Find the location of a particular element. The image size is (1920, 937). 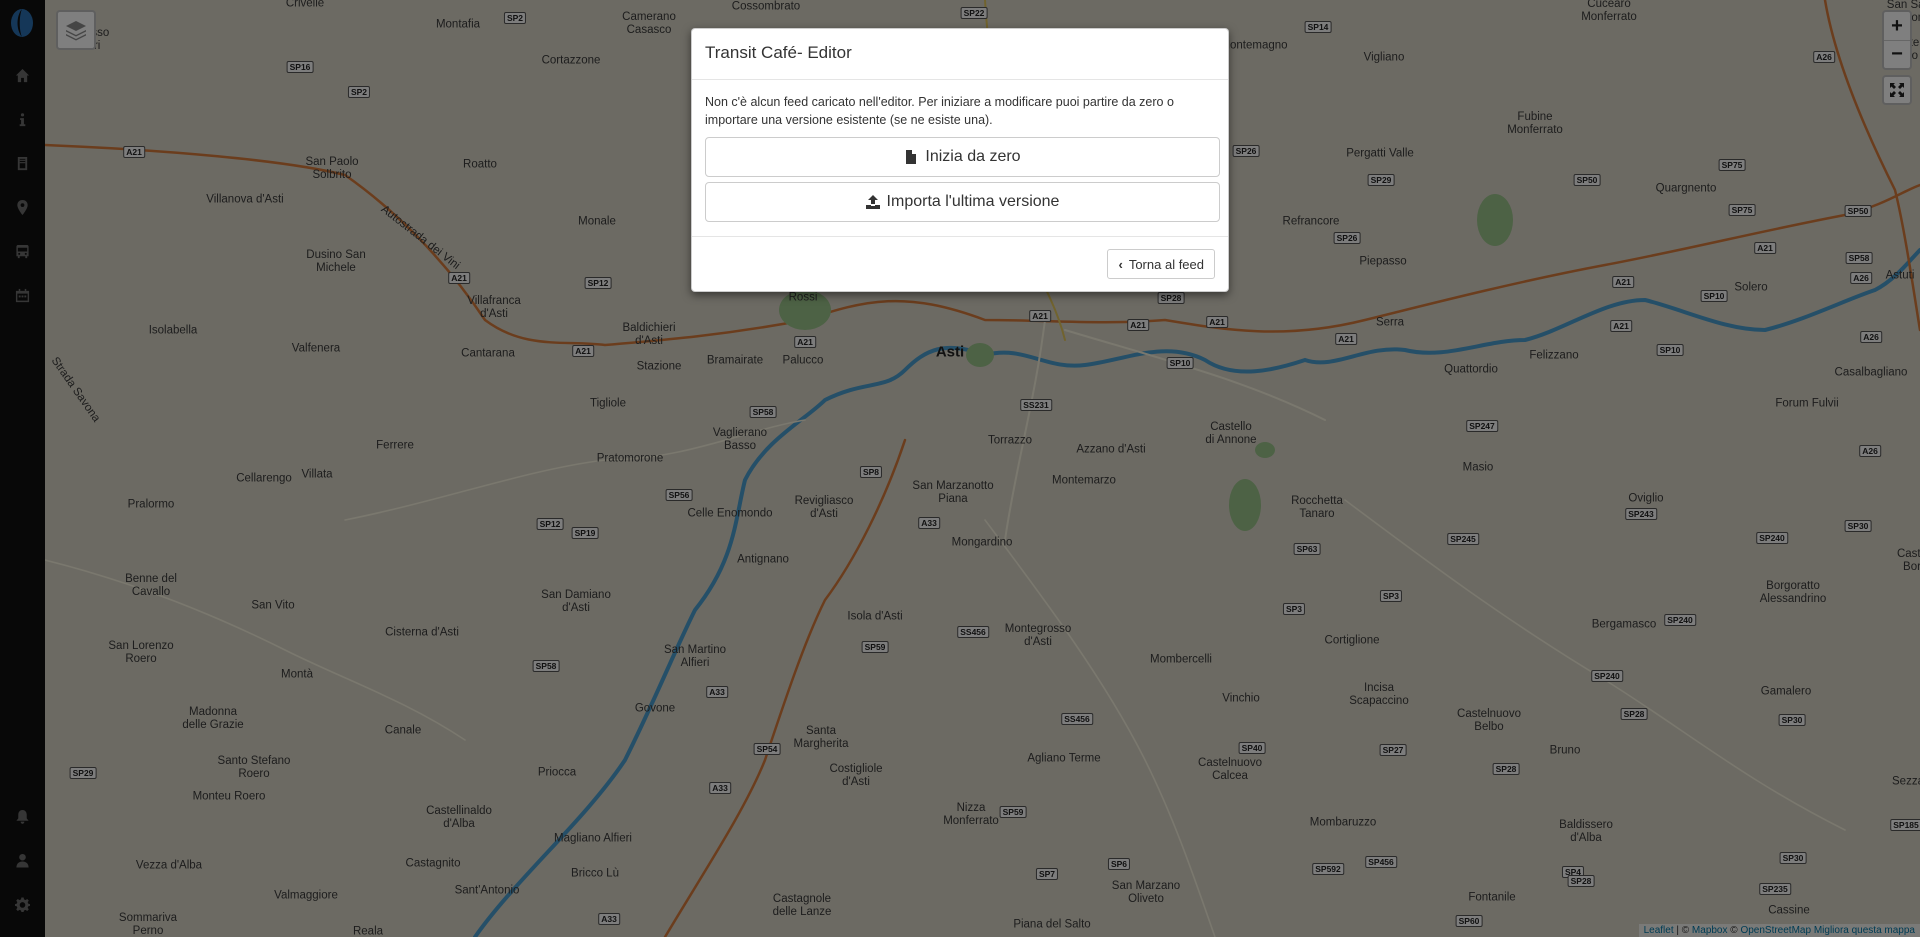

back-to-feed-button: ‹ Torna al feed is located at coordinates (1161, 264).